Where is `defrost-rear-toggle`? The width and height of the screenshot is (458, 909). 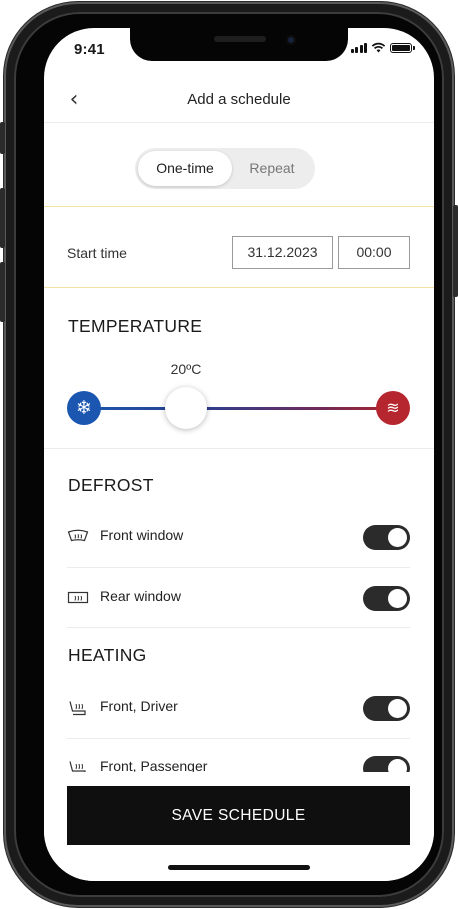 defrost-rear-toggle is located at coordinates (386, 598).